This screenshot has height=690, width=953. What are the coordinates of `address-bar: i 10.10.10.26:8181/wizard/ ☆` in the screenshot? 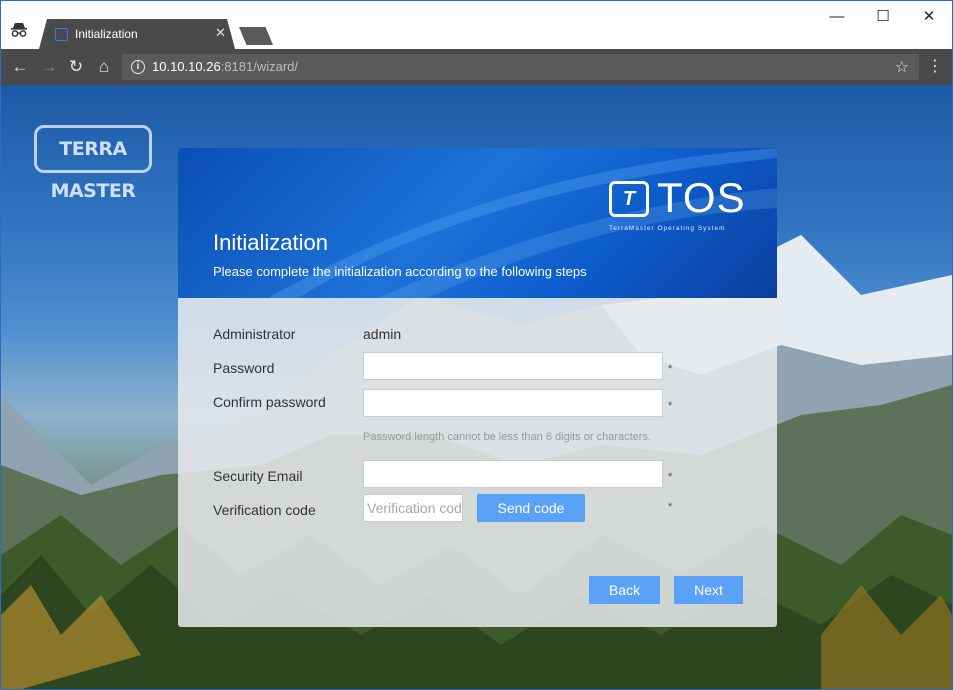 It's located at (520, 67).